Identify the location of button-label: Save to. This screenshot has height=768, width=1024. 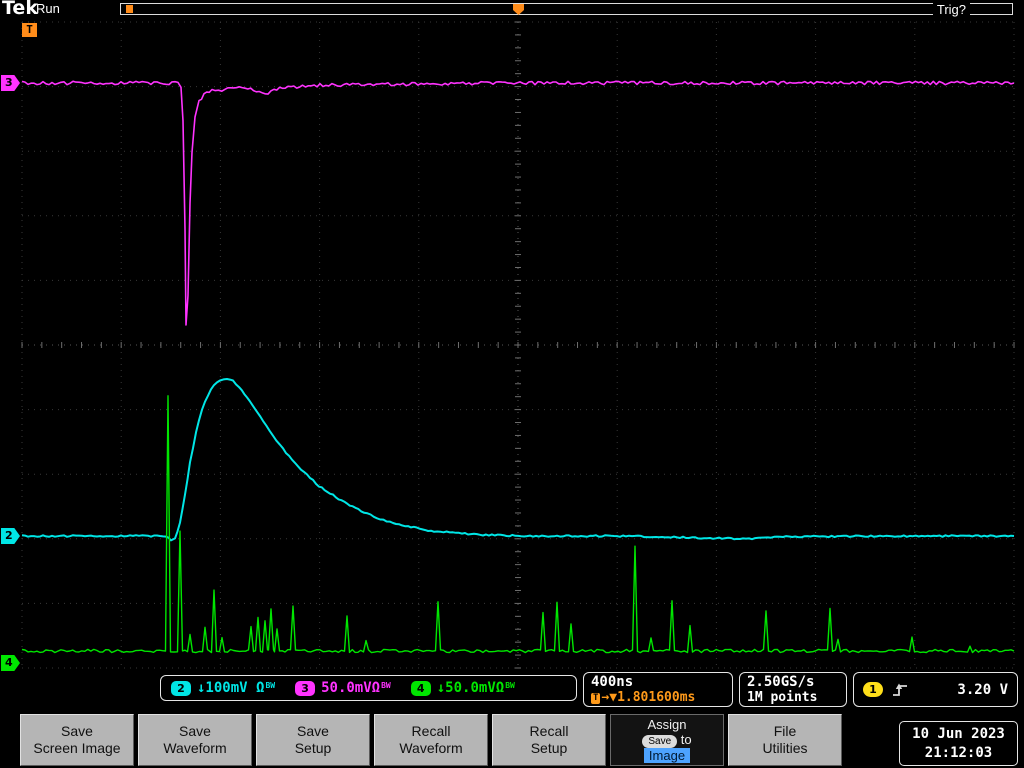
(667, 740).